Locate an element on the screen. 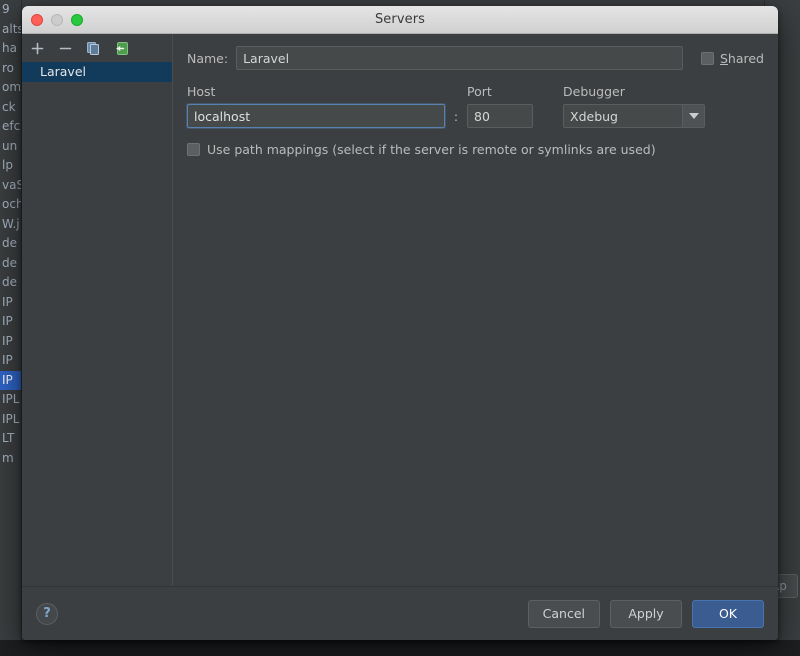 This screenshot has height=656, width=800. background-tree-row: un is located at coordinates (10, 147).